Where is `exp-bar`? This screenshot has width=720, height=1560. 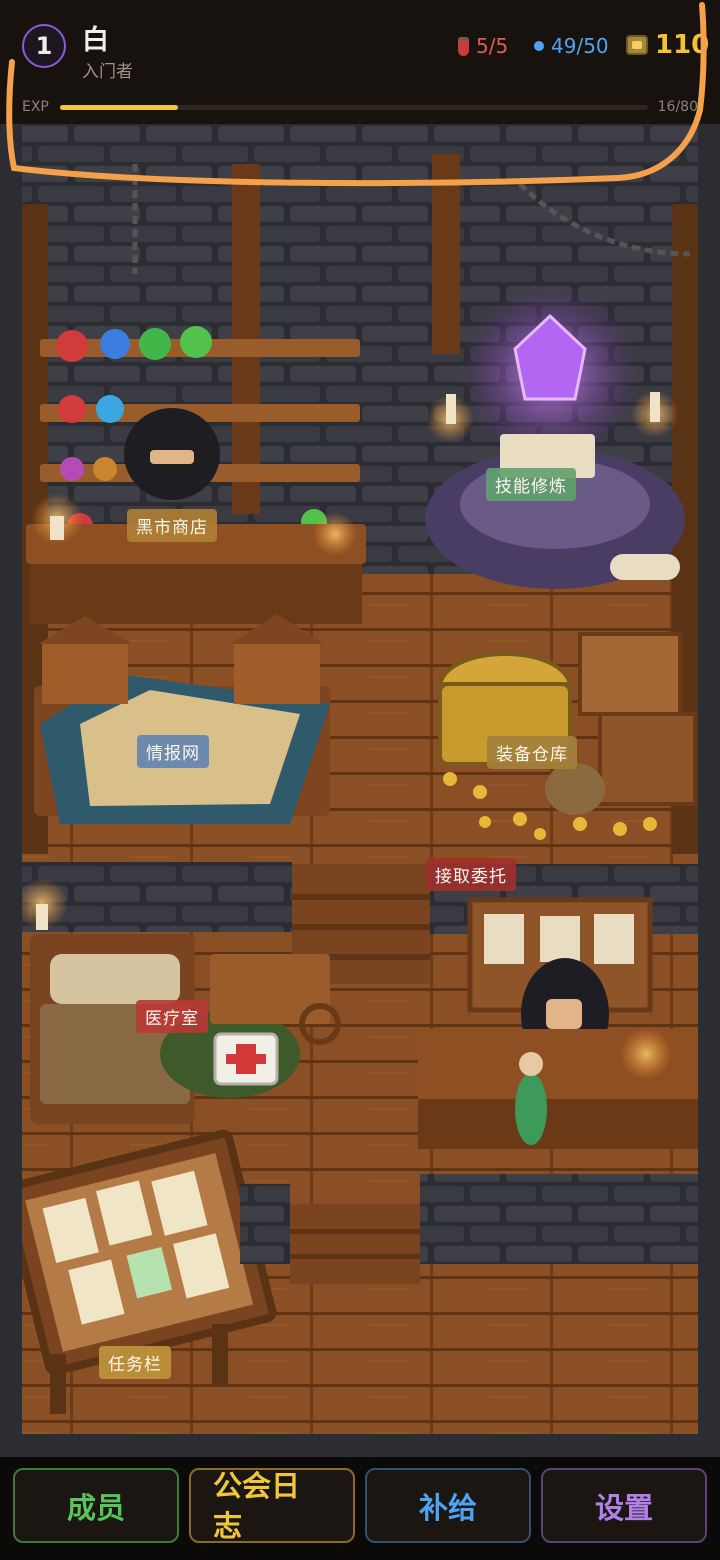
exp-bar is located at coordinates (354, 107).